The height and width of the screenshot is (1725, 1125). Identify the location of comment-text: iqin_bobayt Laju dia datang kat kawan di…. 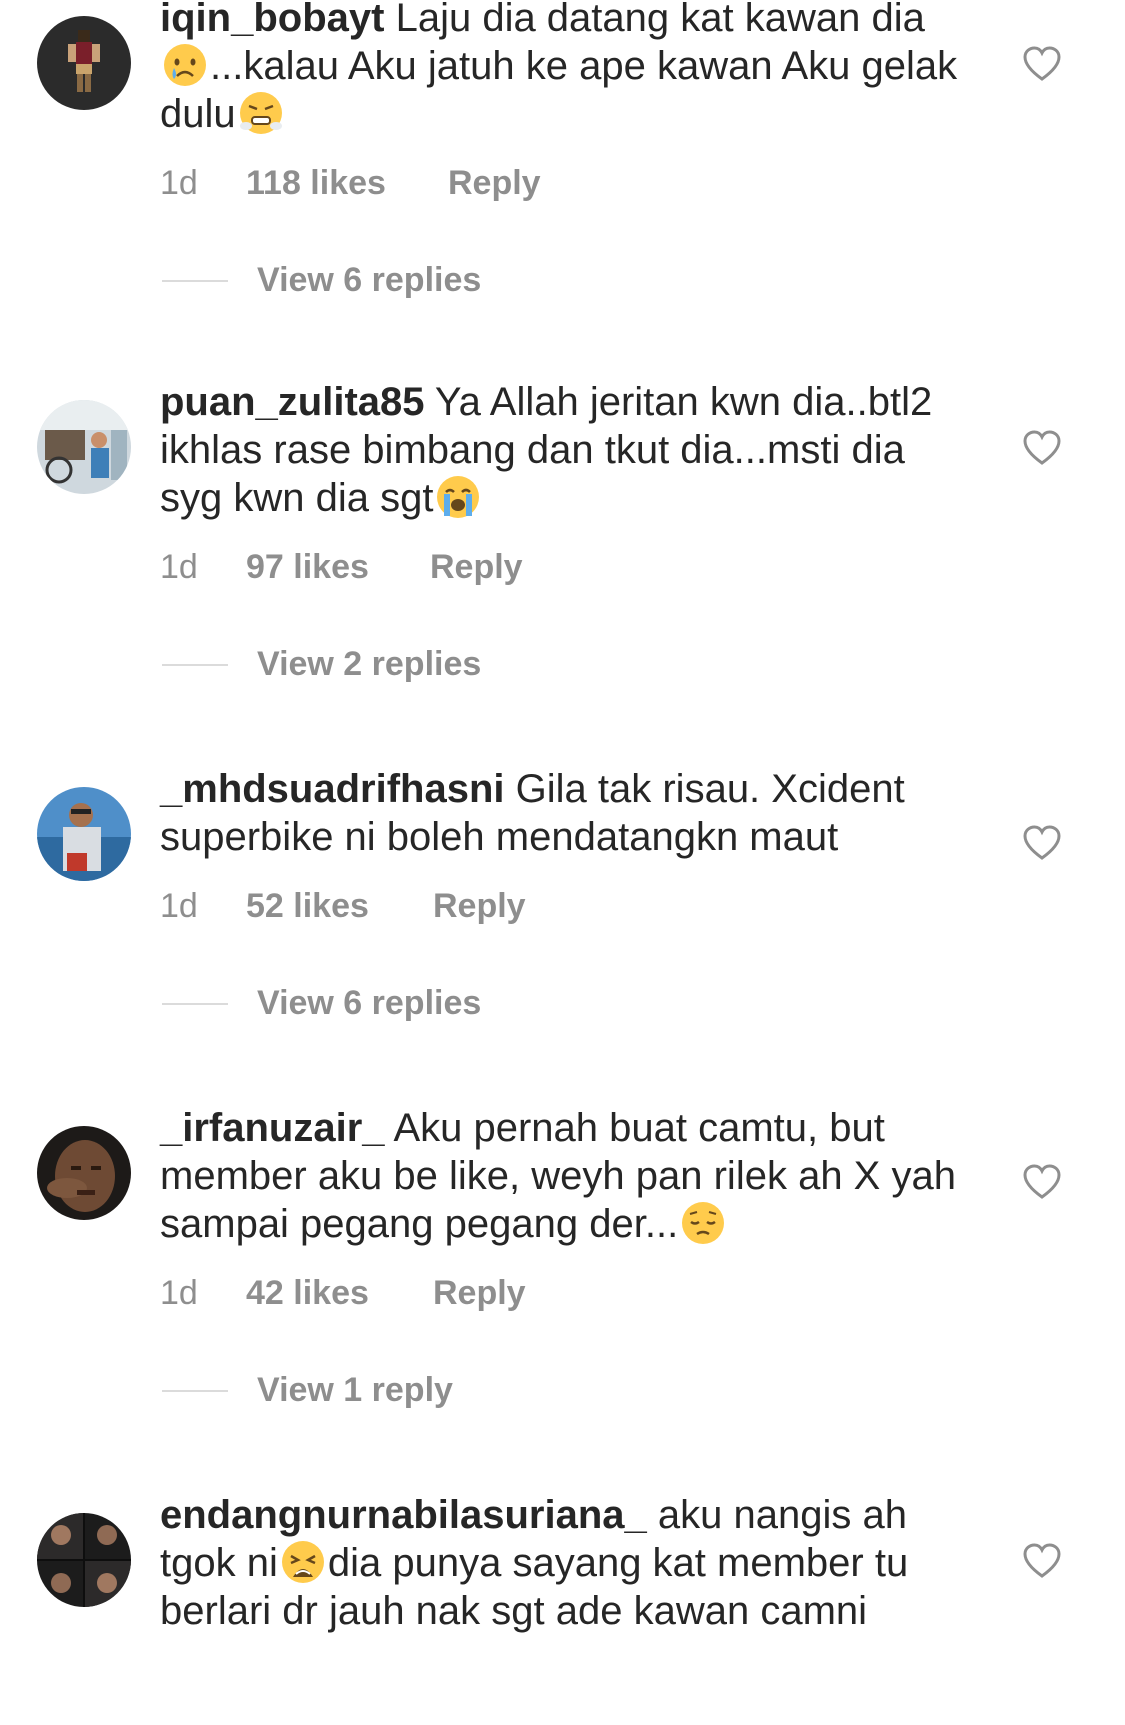
(560, 69).